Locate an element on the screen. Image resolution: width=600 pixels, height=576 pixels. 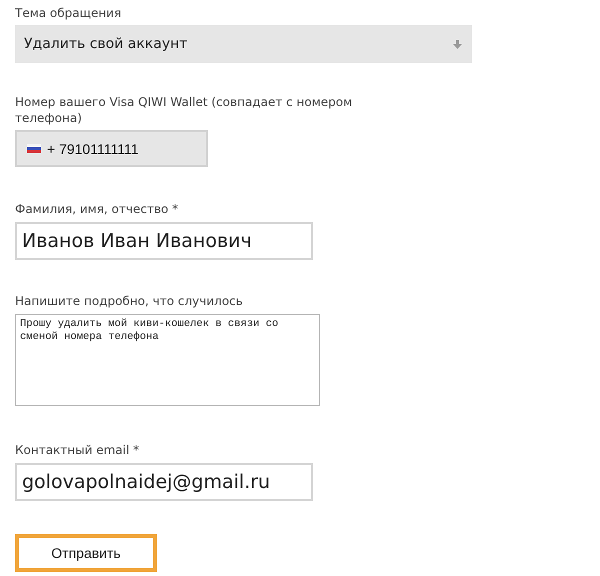
field-label: Фамилия, имя, отчество * is located at coordinates (97, 209).